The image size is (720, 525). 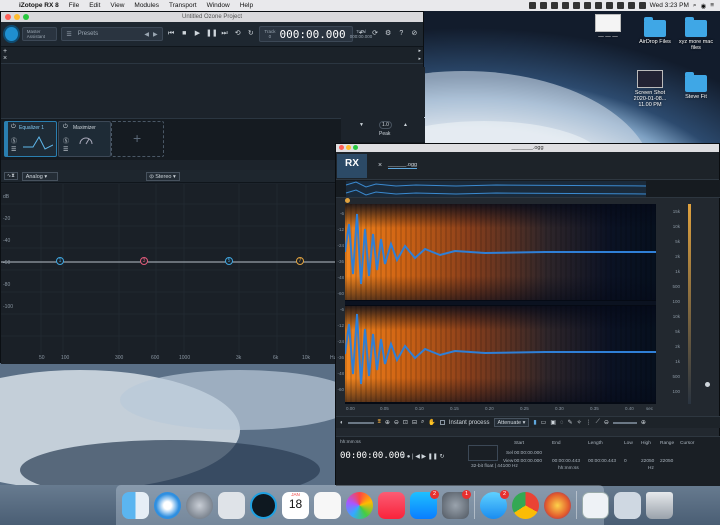 What do you see at coordinates (146, 5) in the screenshot?
I see `menu-modules: Modules` at bounding box center [146, 5].